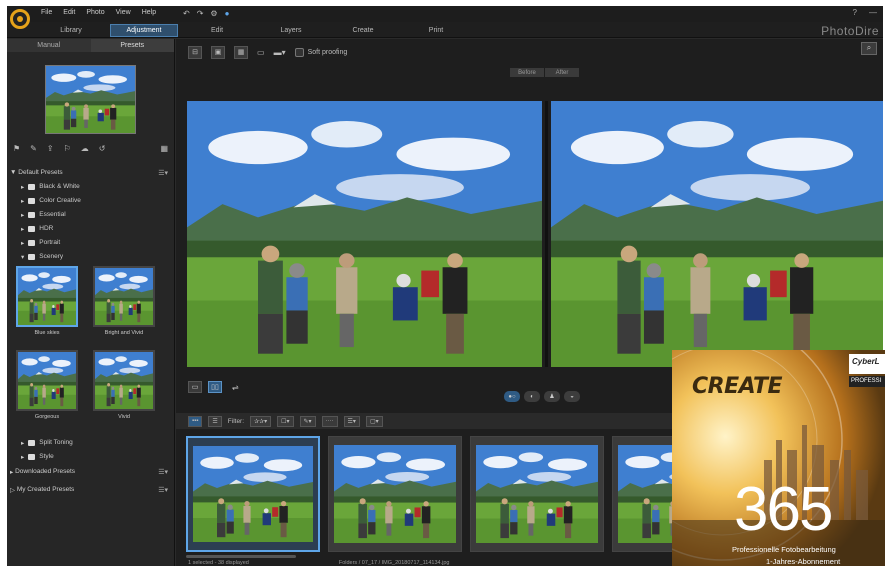 Image resolution: width=885 pixels, height=566 pixels. I want to click on tab-presets: Presets, so click(132, 45).